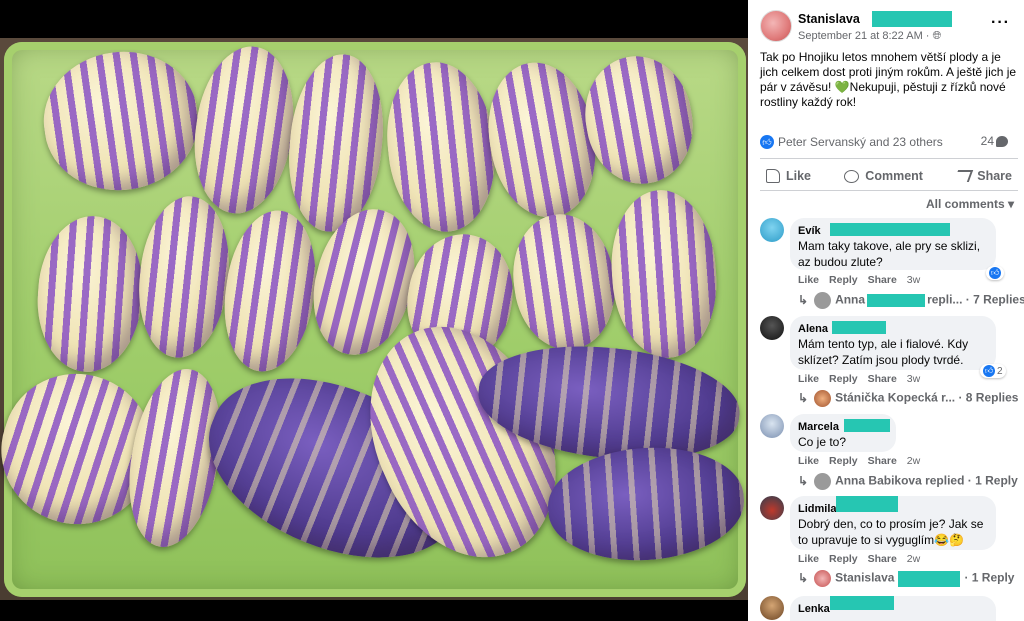 This screenshot has width=1024, height=621. What do you see at coordinates (987, 397) in the screenshot?
I see `replies-count: · 8 Replies` at bounding box center [987, 397].